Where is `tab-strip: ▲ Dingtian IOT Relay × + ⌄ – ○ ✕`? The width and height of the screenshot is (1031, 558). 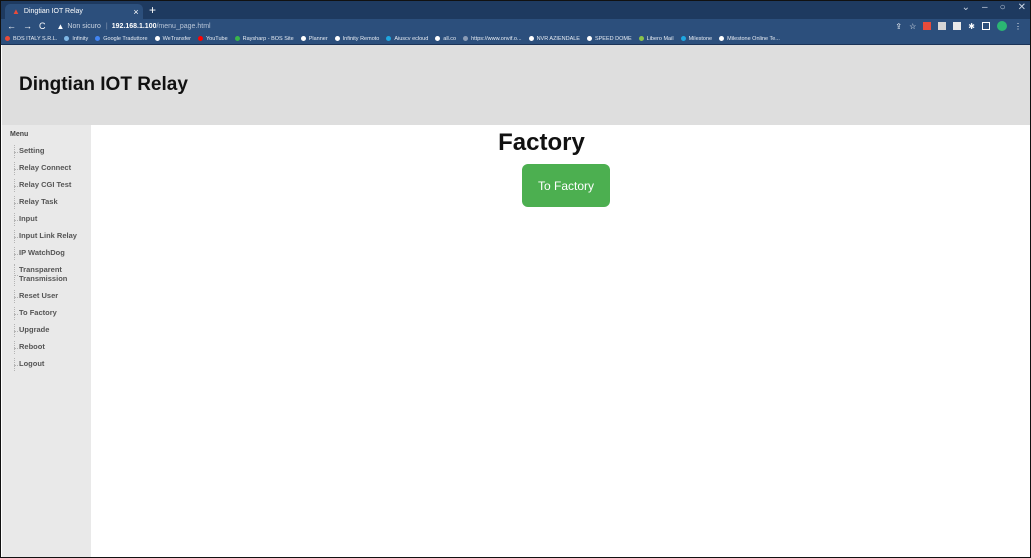 tab-strip: ▲ Dingtian IOT Relay × + ⌄ – ○ ✕ is located at coordinates (515, 10).